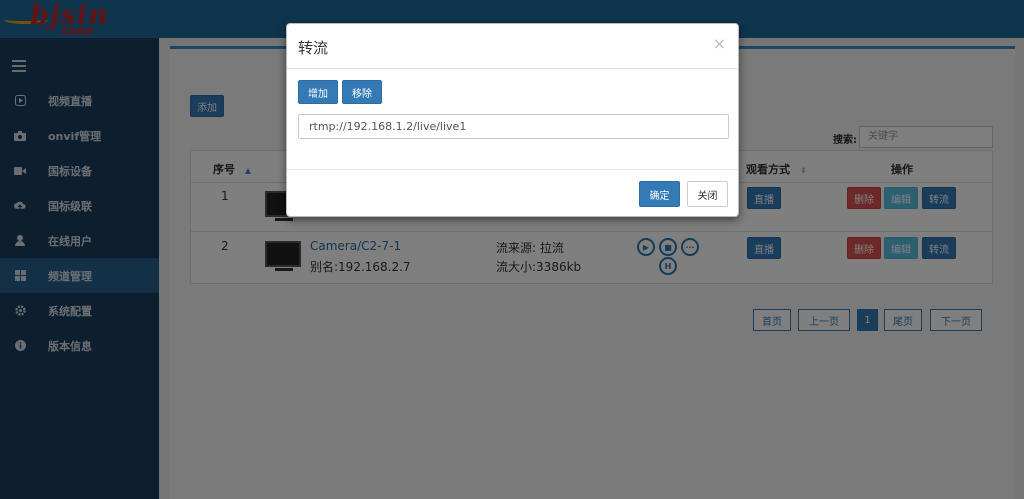 The height and width of the screenshot is (499, 1024). What do you see at coordinates (313, 48) in the screenshot?
I see `modal-title: 转流` at bounding box center [313, 48].